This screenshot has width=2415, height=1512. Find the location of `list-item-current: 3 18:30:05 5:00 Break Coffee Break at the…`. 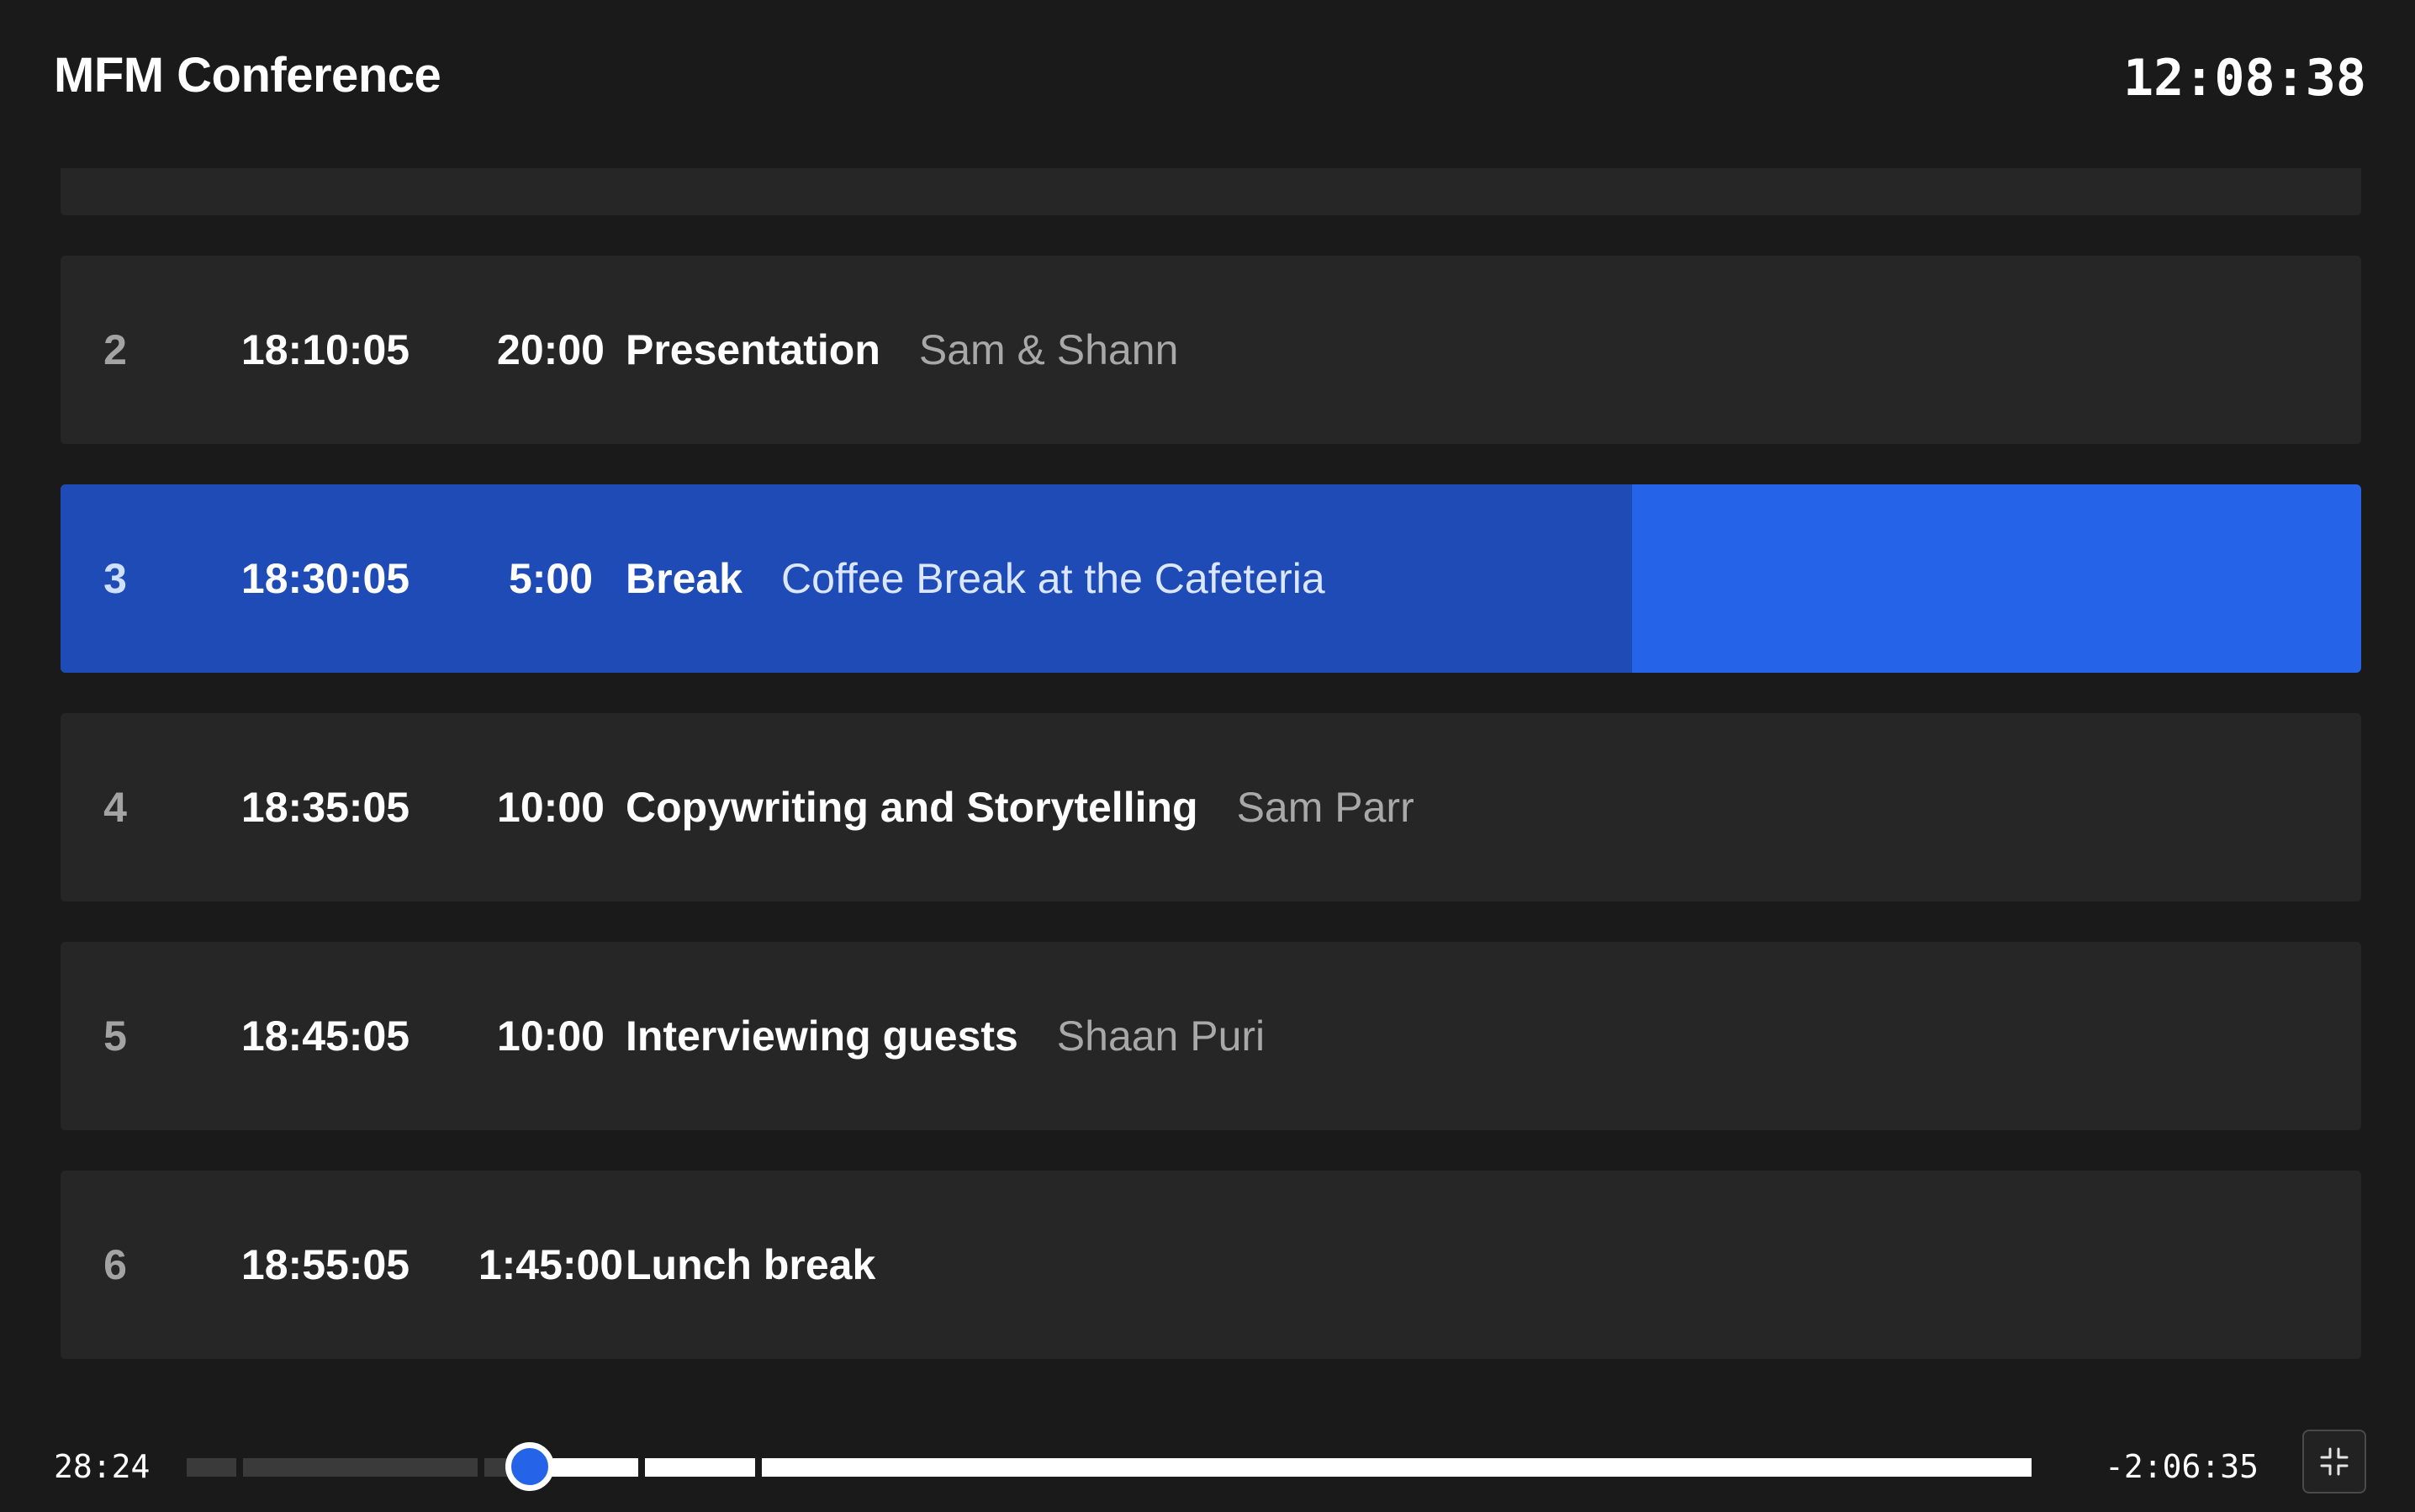

list-item-current: 3 18:30:05 5:00 Break Coffee Break at the… is located at coordinates (1211, 578).